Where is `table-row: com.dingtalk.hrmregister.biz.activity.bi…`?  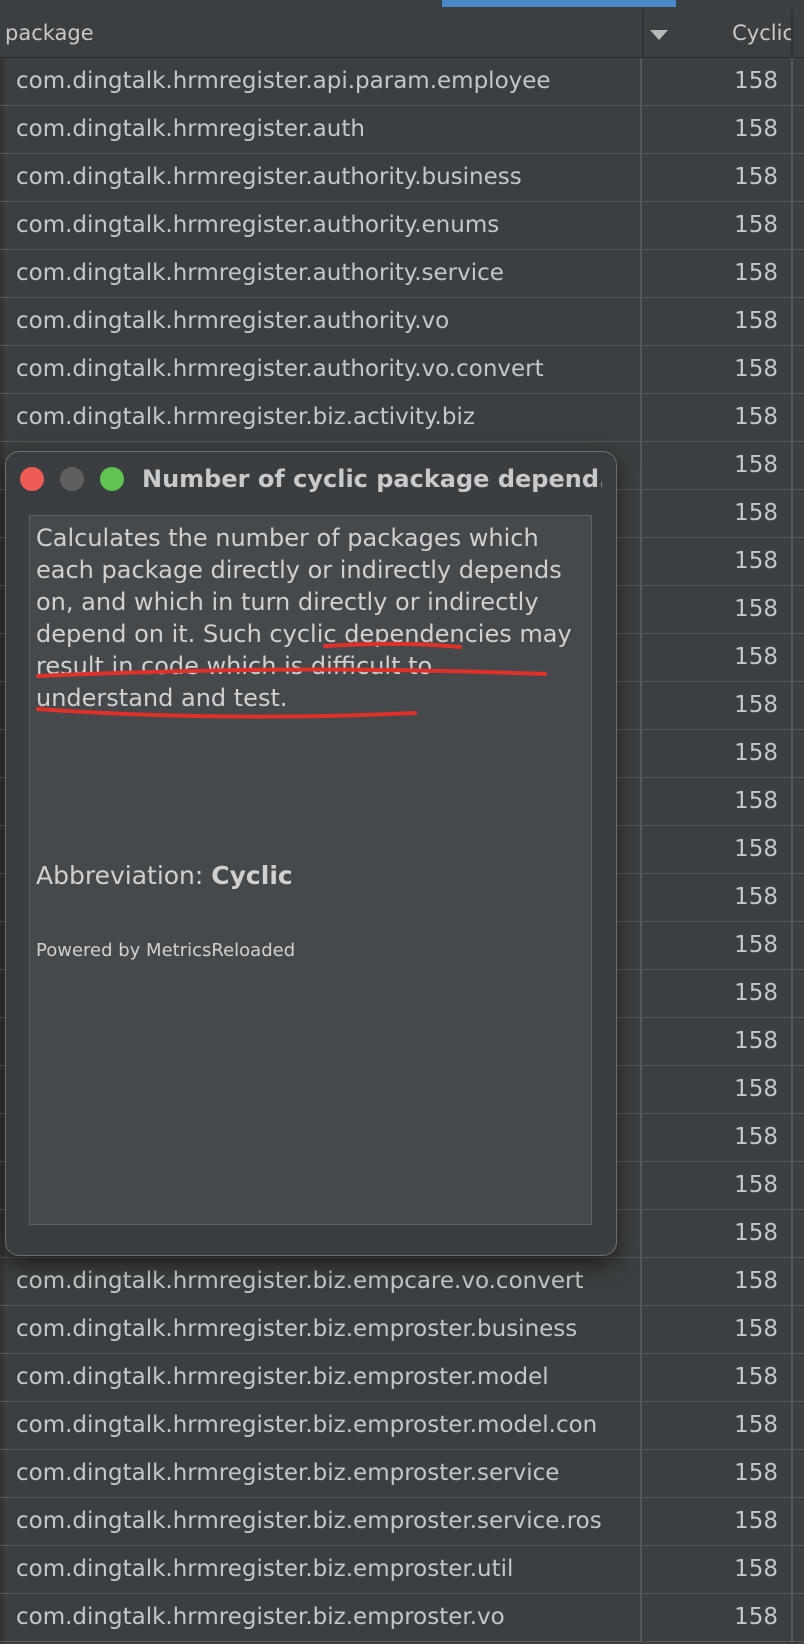 table-row: com.dingtalk.hrmregister.biz.activity.bi… is located at coordinates (402, 418).